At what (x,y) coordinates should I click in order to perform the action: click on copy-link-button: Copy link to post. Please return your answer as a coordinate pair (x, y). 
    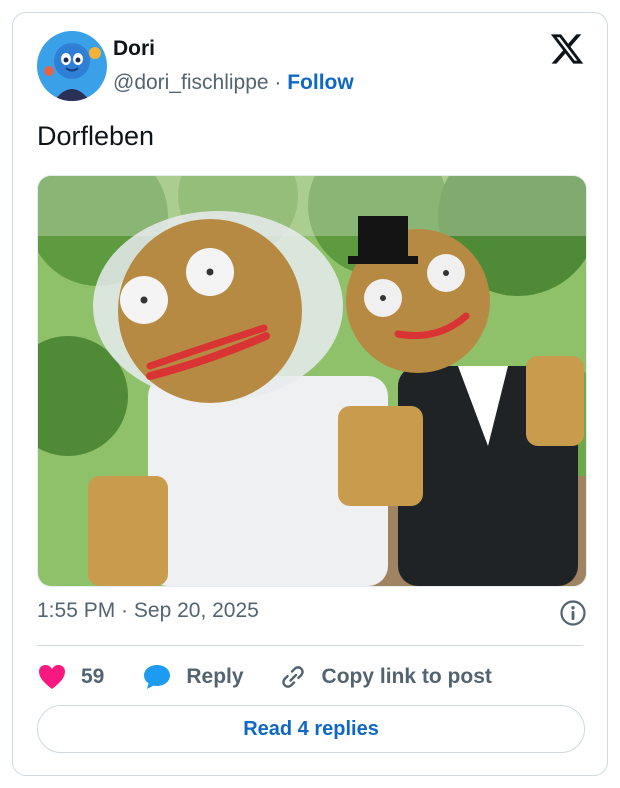
    Looking at the image, I should click on (385, 677).